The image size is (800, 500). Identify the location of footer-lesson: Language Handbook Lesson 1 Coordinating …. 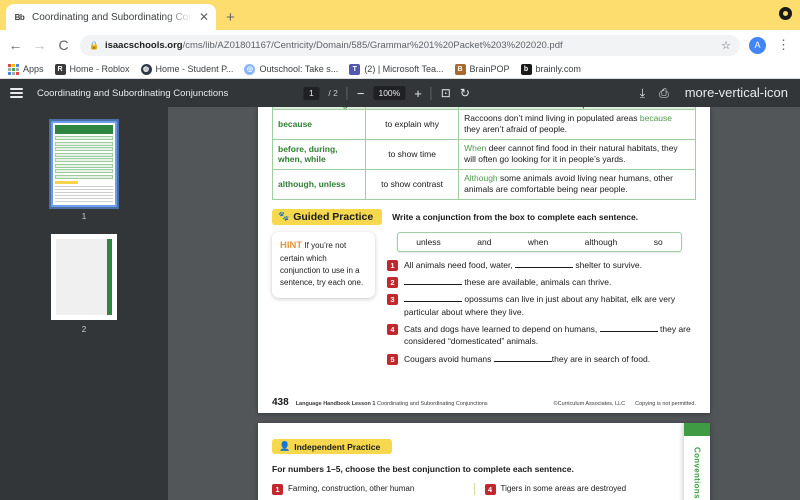
(392, 404).